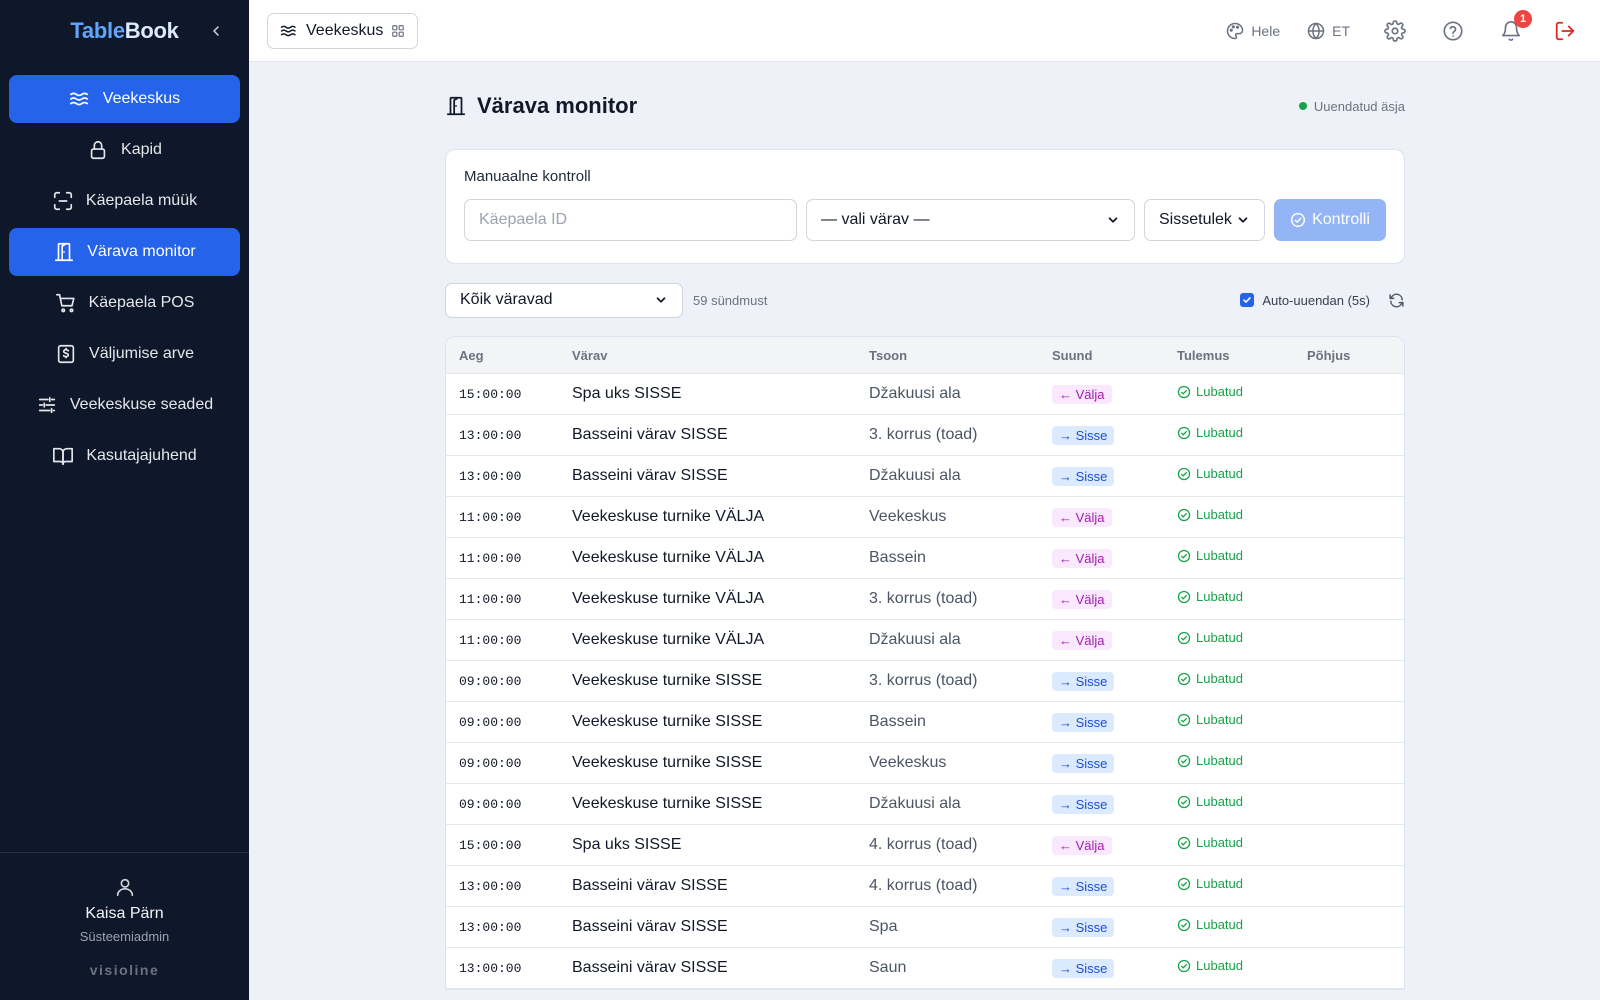 This screenshot has width=1600, height=1000. I want to click on event-gate: Veekeskuse turnike SISSE, so click(667, 680).